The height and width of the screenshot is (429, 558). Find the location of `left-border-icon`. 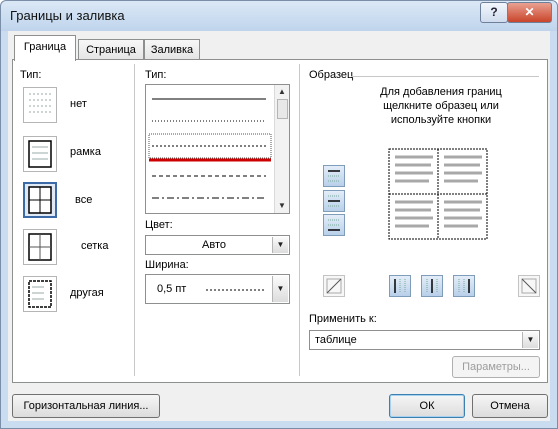

left-border-icon is located at coordinates (400, 286).